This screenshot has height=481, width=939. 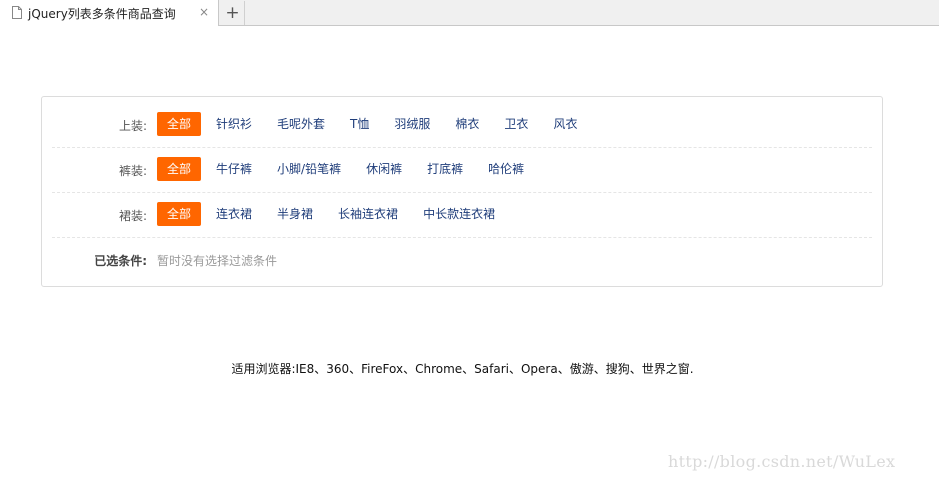 I want to click on tab-title: jQuery列表多条件商品查询, so click(x=102, y=14).